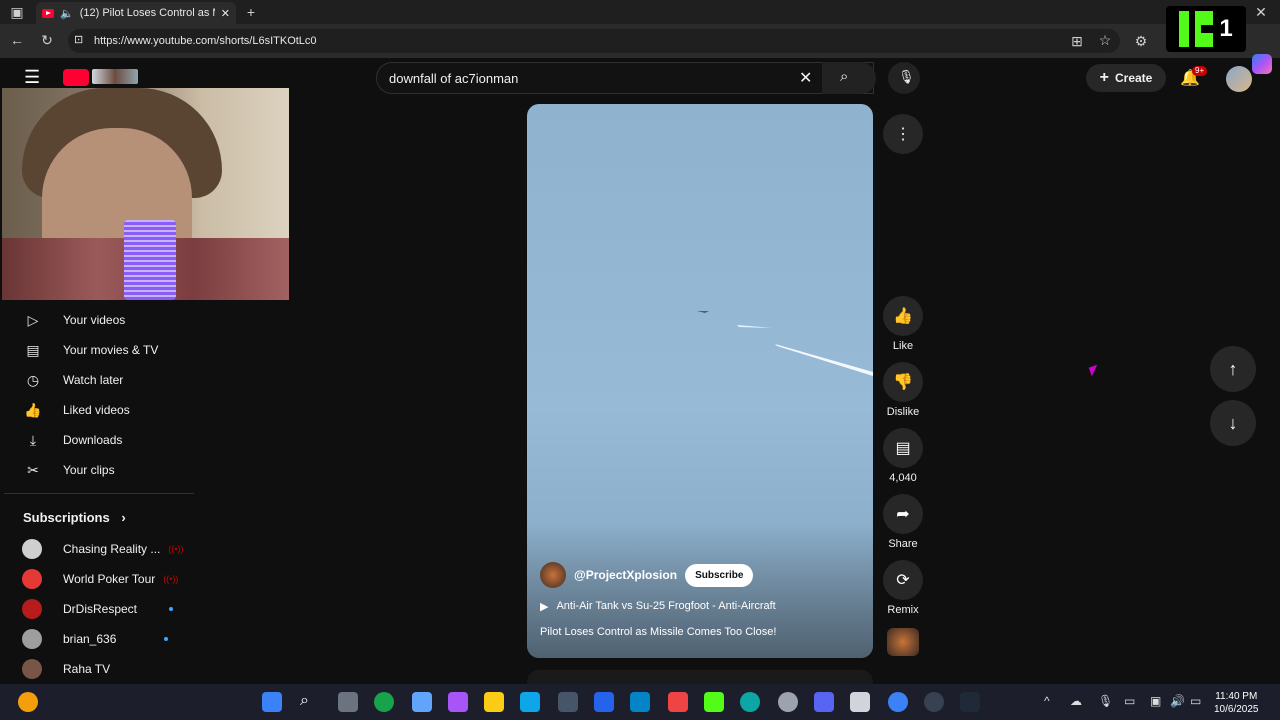 This screenshot has height=720, width=1280. Describe the element at coordinates (78, 39) in the screenshot. I see `site-info-icon: ⊡` at that location.